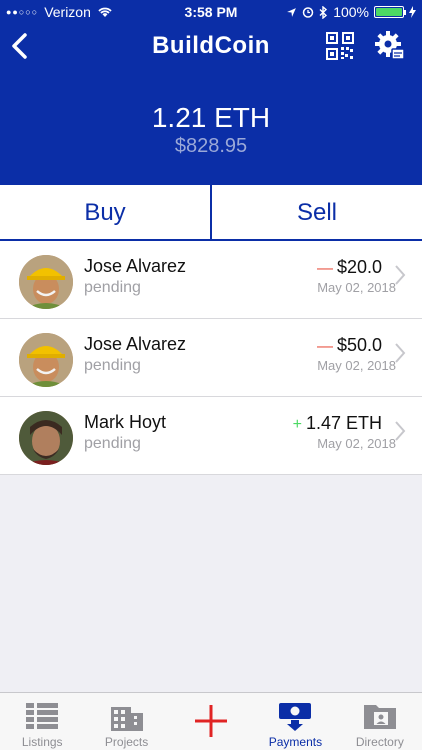  I want to click on alarm-icon, so click(308, 12).